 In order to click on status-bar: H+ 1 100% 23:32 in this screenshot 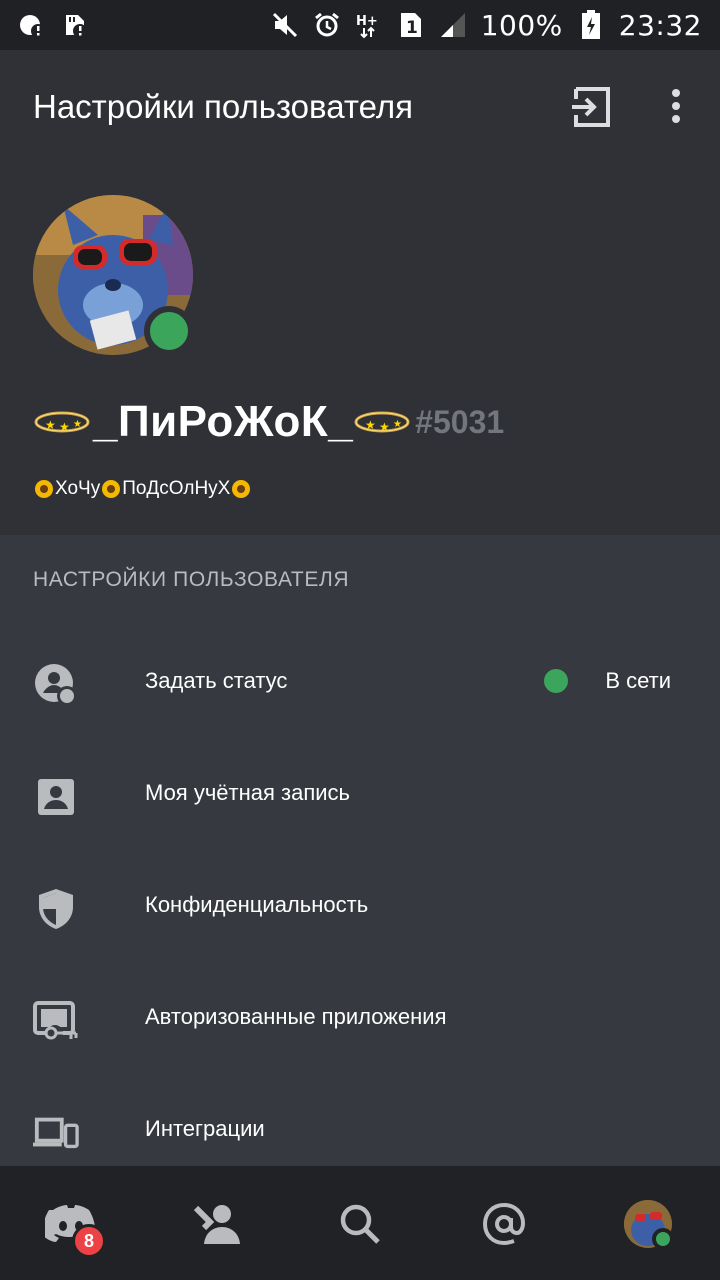, I will do `click(360, 25)`.